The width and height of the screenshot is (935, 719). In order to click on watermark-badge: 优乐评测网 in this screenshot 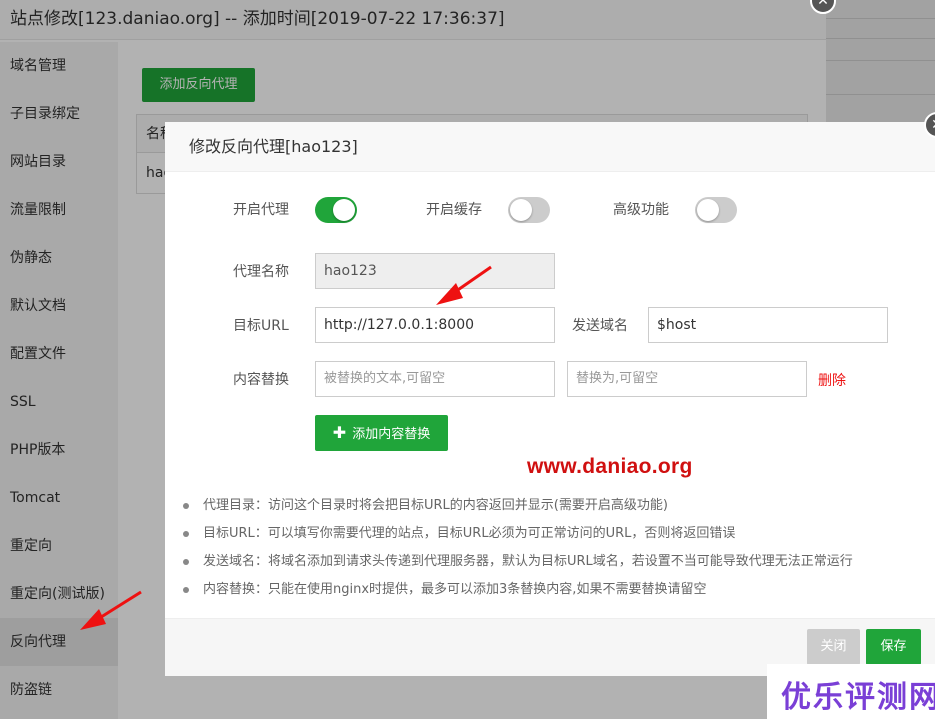, I will do `click(851, 691)`.